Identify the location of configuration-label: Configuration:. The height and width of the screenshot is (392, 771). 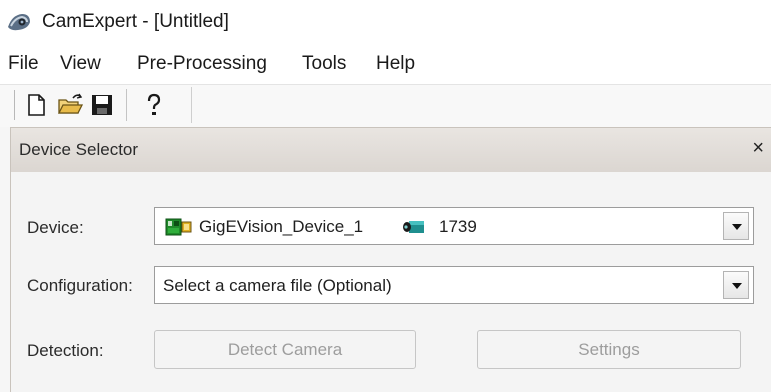
(80, 285).